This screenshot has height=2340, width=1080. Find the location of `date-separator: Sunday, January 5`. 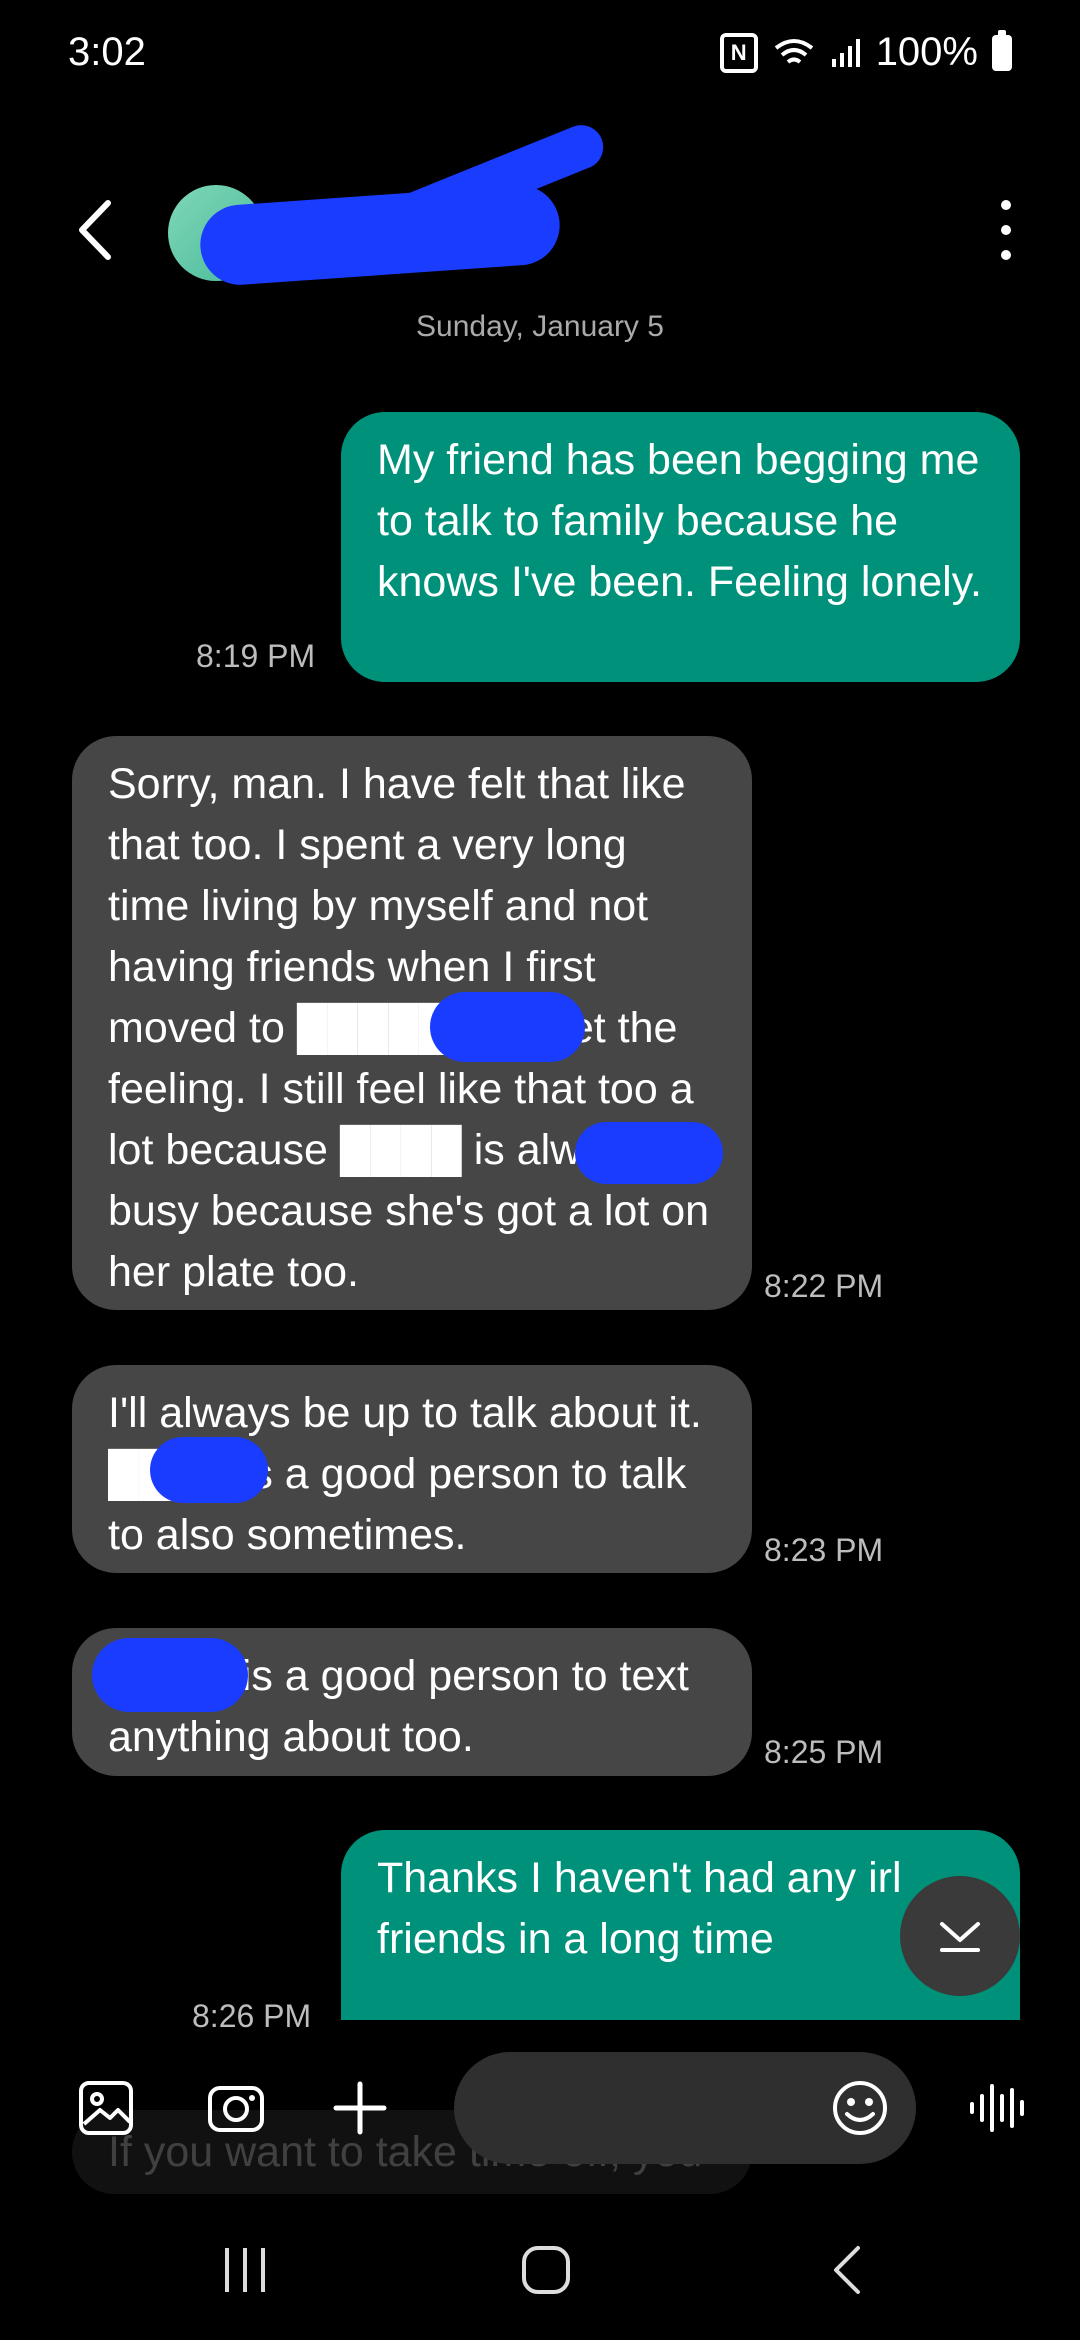

date-separator: Sunday, January 5 is located at coordinates (540, 326).